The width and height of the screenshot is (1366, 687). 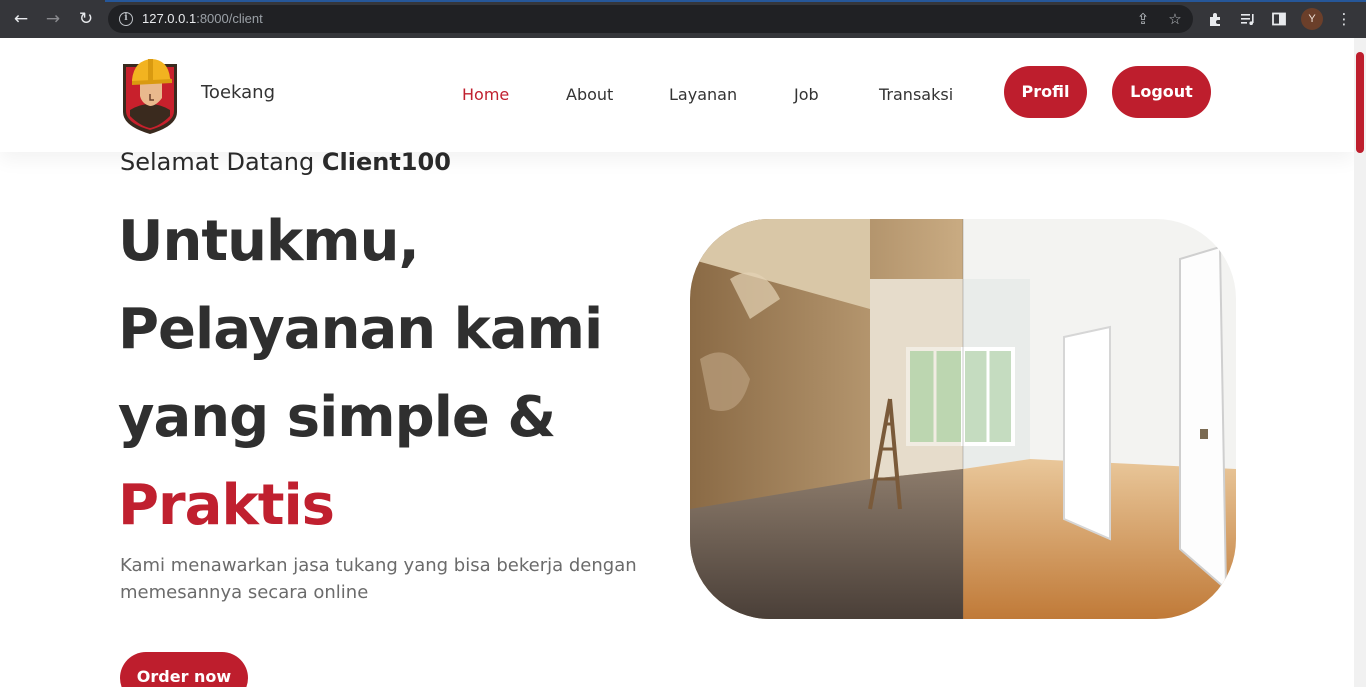 What do you see at coordinates (386, 162) in the screenshot?
I see `username: Client100` at bounding box center [386, 162].